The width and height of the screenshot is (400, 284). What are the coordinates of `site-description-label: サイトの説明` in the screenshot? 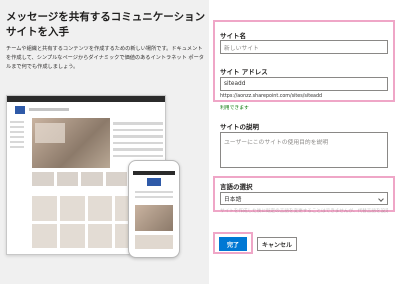 It's located at (239, 127).